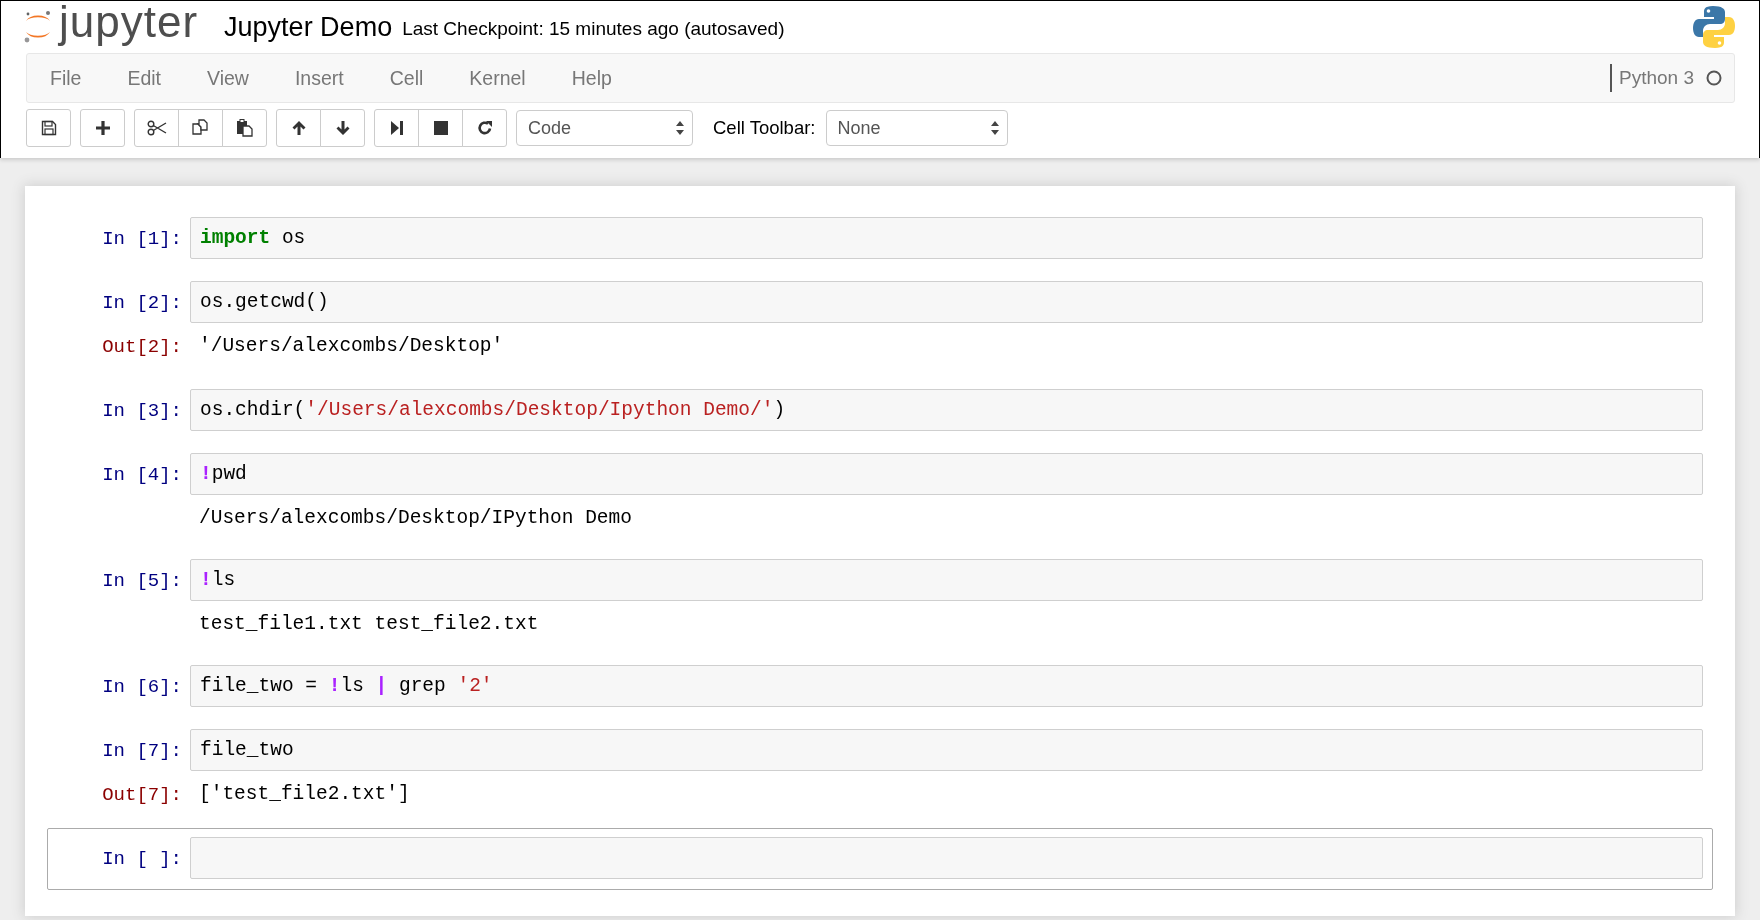 This screenshot has width=1760, height=920. I want to click on code-cell: In [ ]:, so click(880, 859).